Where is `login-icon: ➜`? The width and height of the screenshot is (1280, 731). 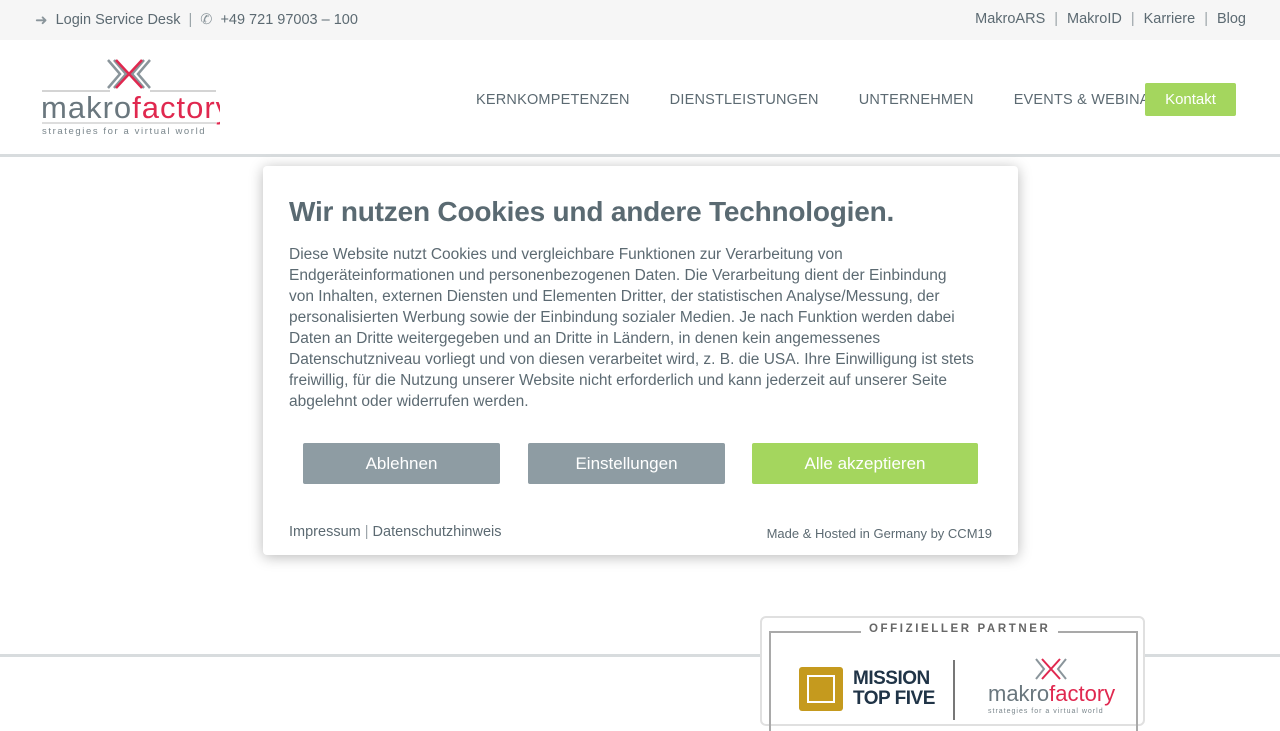
login-icon: ➜ is located at coordinates (41, 20).